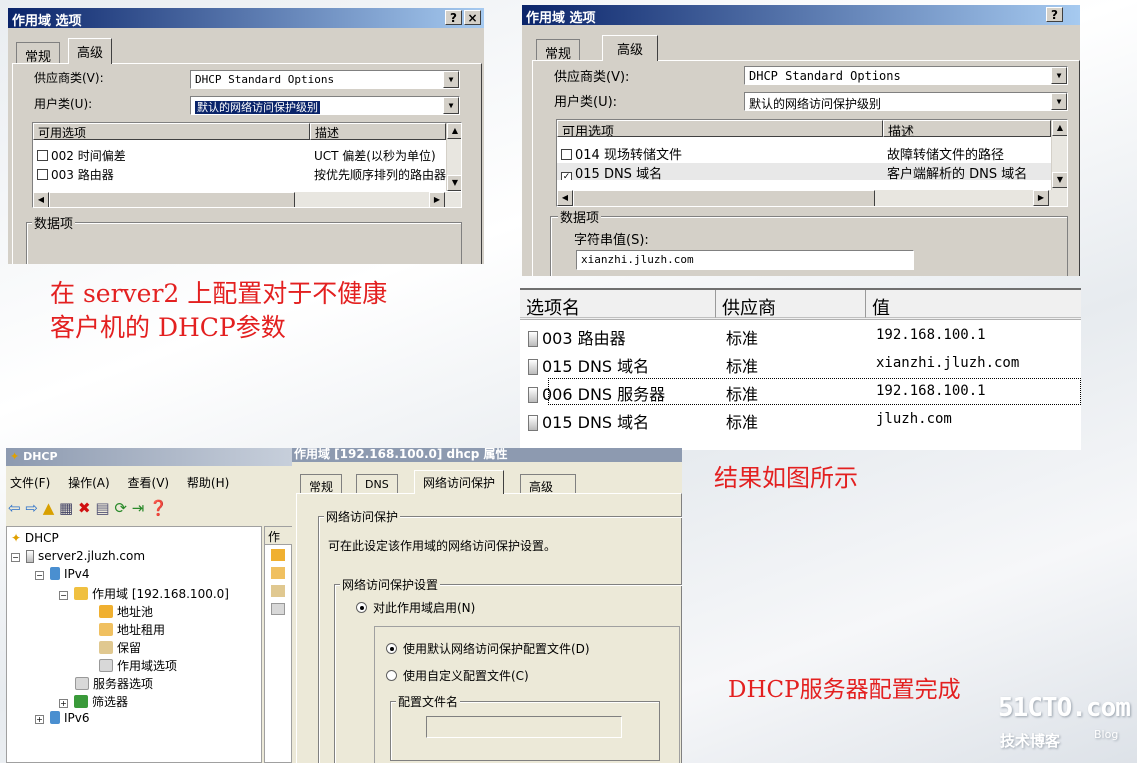 This screenshot has width=1137, height=763. What do you see at coordinates (15, 557) in the screenshot?
I see `collapse-icon: −` at bounding box center [15, 557].